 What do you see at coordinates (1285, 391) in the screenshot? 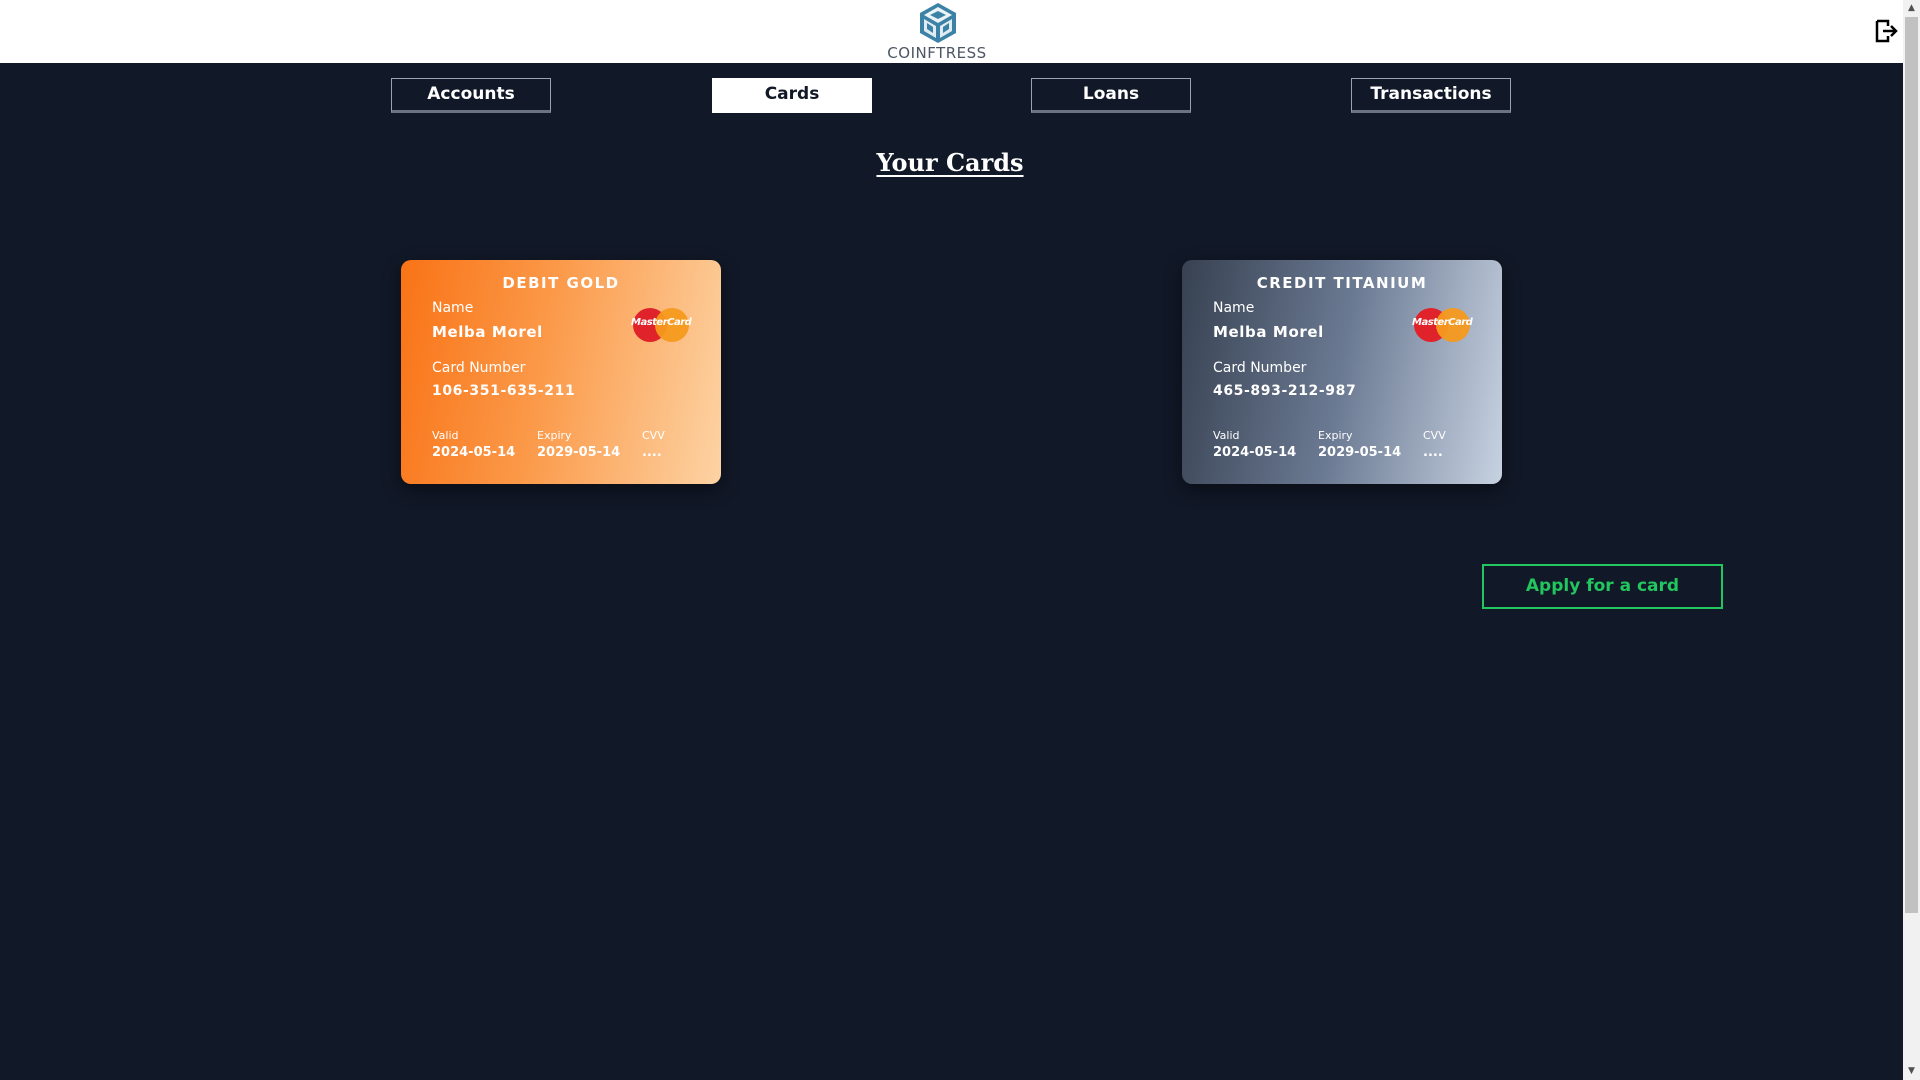
I see `card-number: 465-893-212-987` at bounding box center [1285, 391].